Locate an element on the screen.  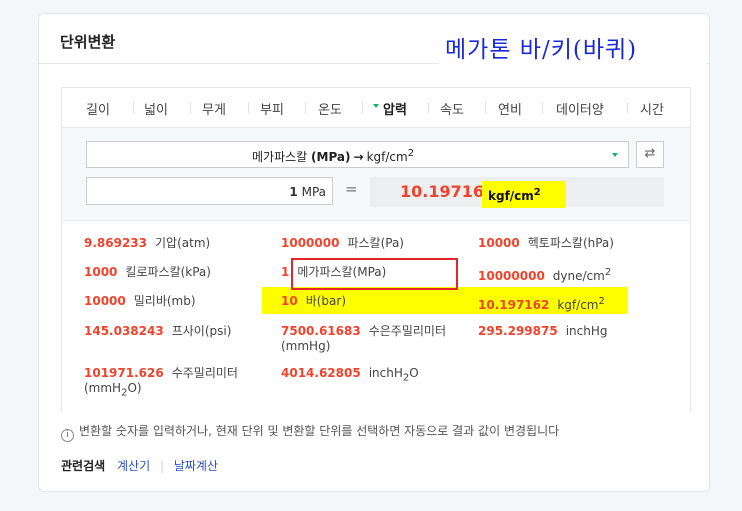
unit-pair-select: 메가파스칼 (MPa) → kgf/cm2 is located at coordinates (357, 154).